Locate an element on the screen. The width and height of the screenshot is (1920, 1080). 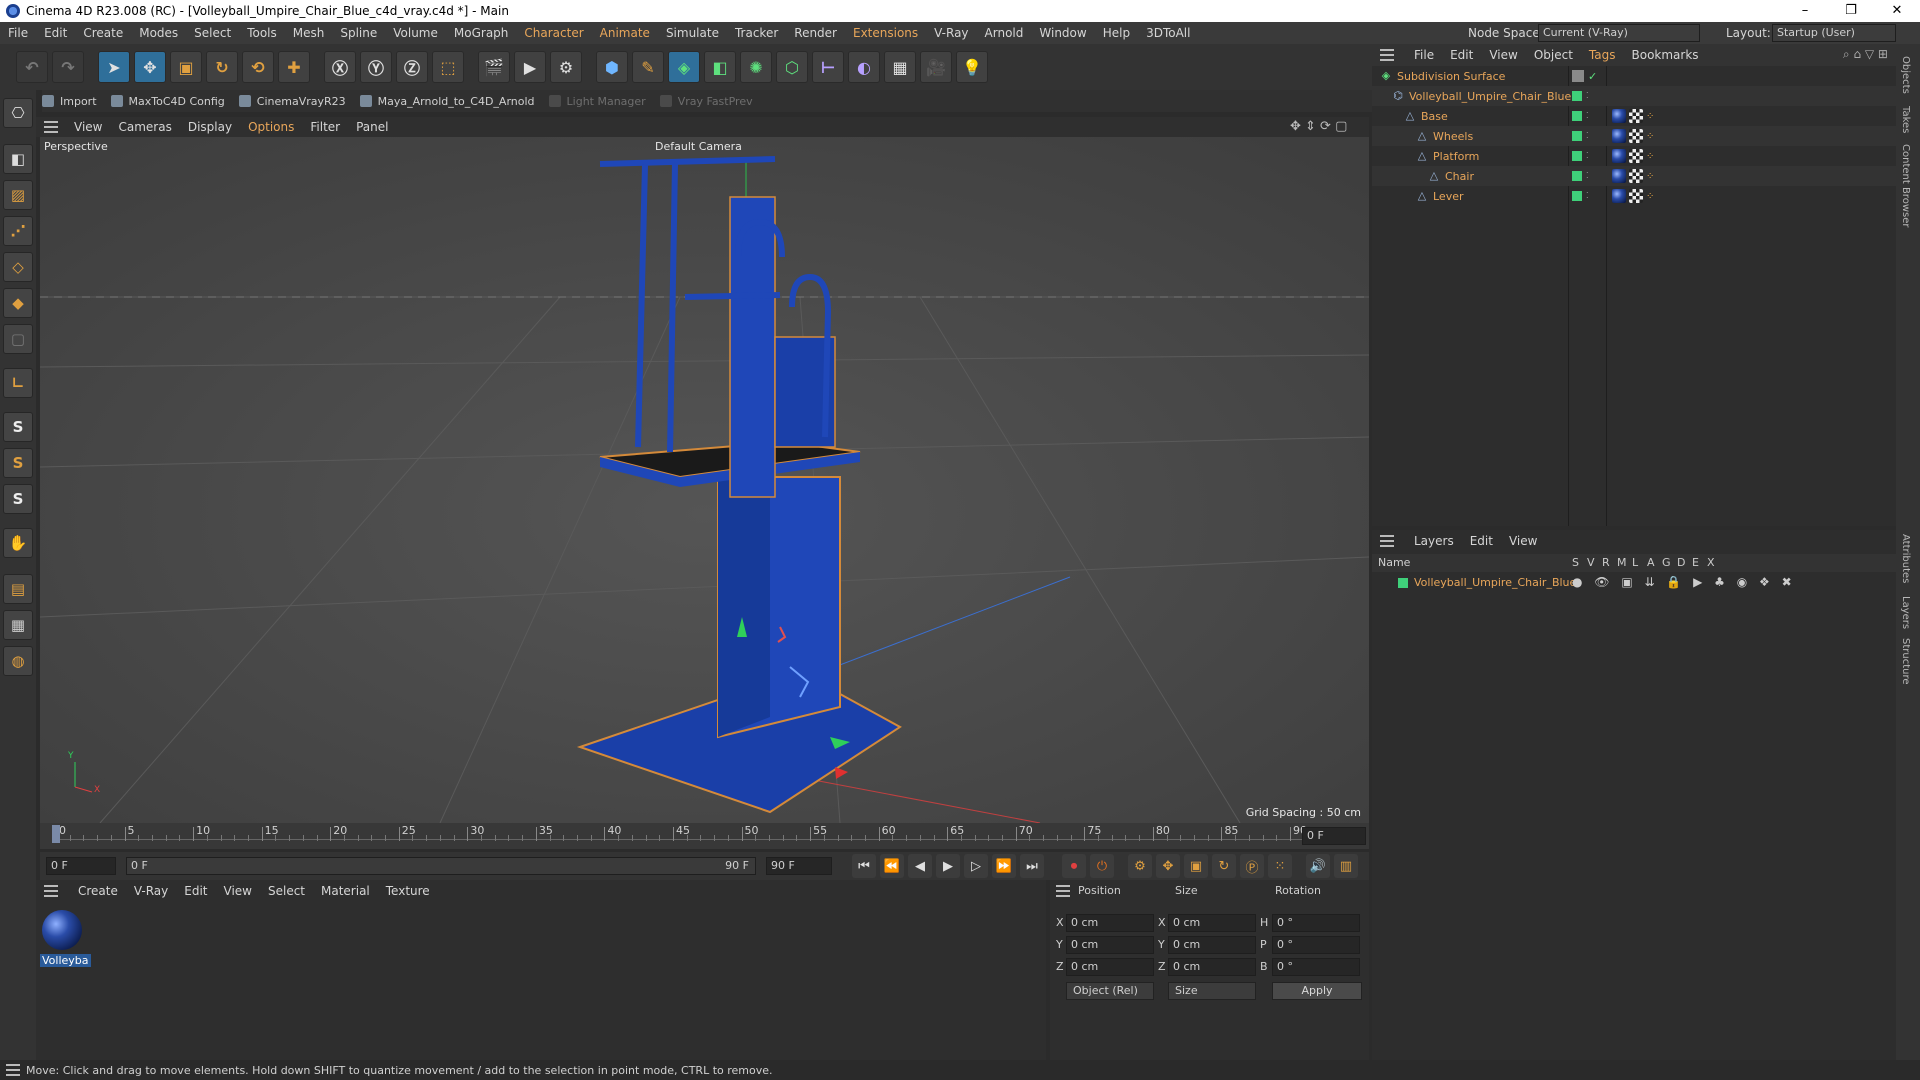
scene-floor-icon: ◐ is located at coordinates (864, 67).